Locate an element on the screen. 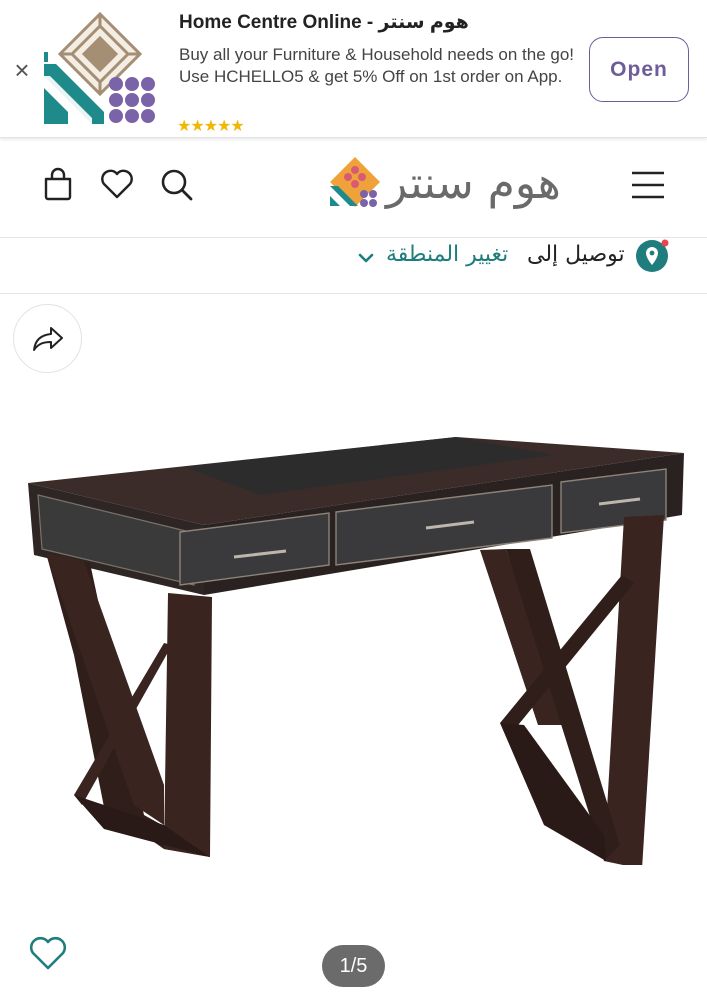 The image size is (707, 1000). location-pin-icon is located at coordinates (652, 255).